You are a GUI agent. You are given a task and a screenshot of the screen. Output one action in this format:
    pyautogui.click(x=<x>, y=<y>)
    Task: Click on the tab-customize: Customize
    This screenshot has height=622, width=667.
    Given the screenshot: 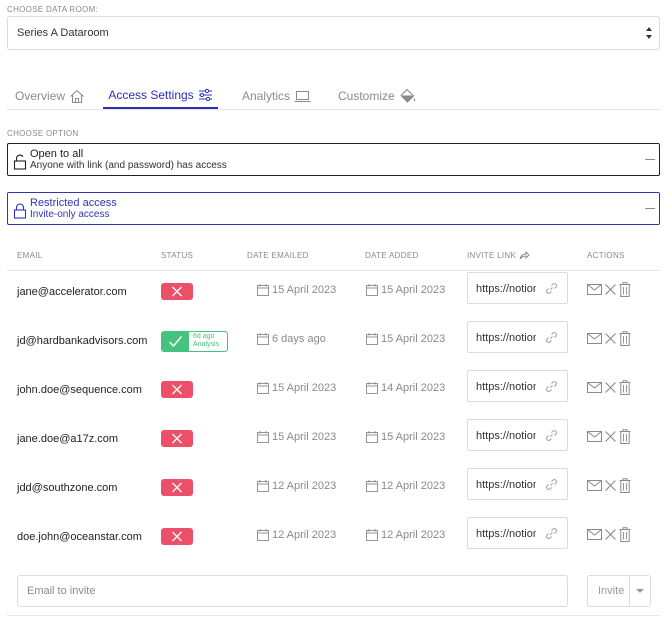 What is the action you would take?
    pyautogui.click(x=377, y=96)
    